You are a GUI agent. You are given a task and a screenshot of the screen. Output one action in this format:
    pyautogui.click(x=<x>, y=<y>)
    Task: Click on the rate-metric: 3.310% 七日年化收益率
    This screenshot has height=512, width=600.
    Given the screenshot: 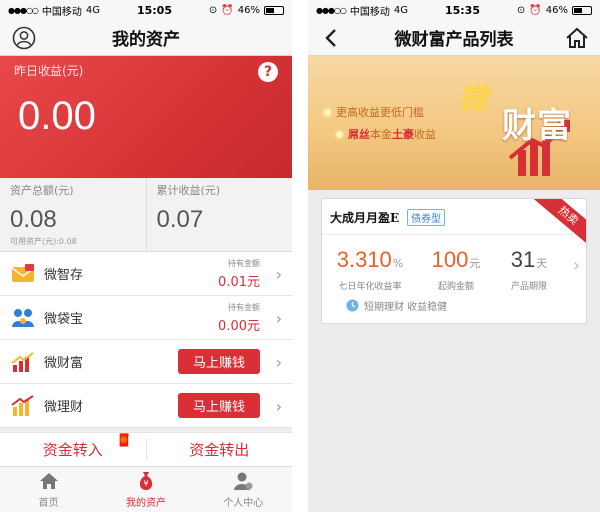 What is the action you would take?
    pyautogui.click(x=370, y=269)
    